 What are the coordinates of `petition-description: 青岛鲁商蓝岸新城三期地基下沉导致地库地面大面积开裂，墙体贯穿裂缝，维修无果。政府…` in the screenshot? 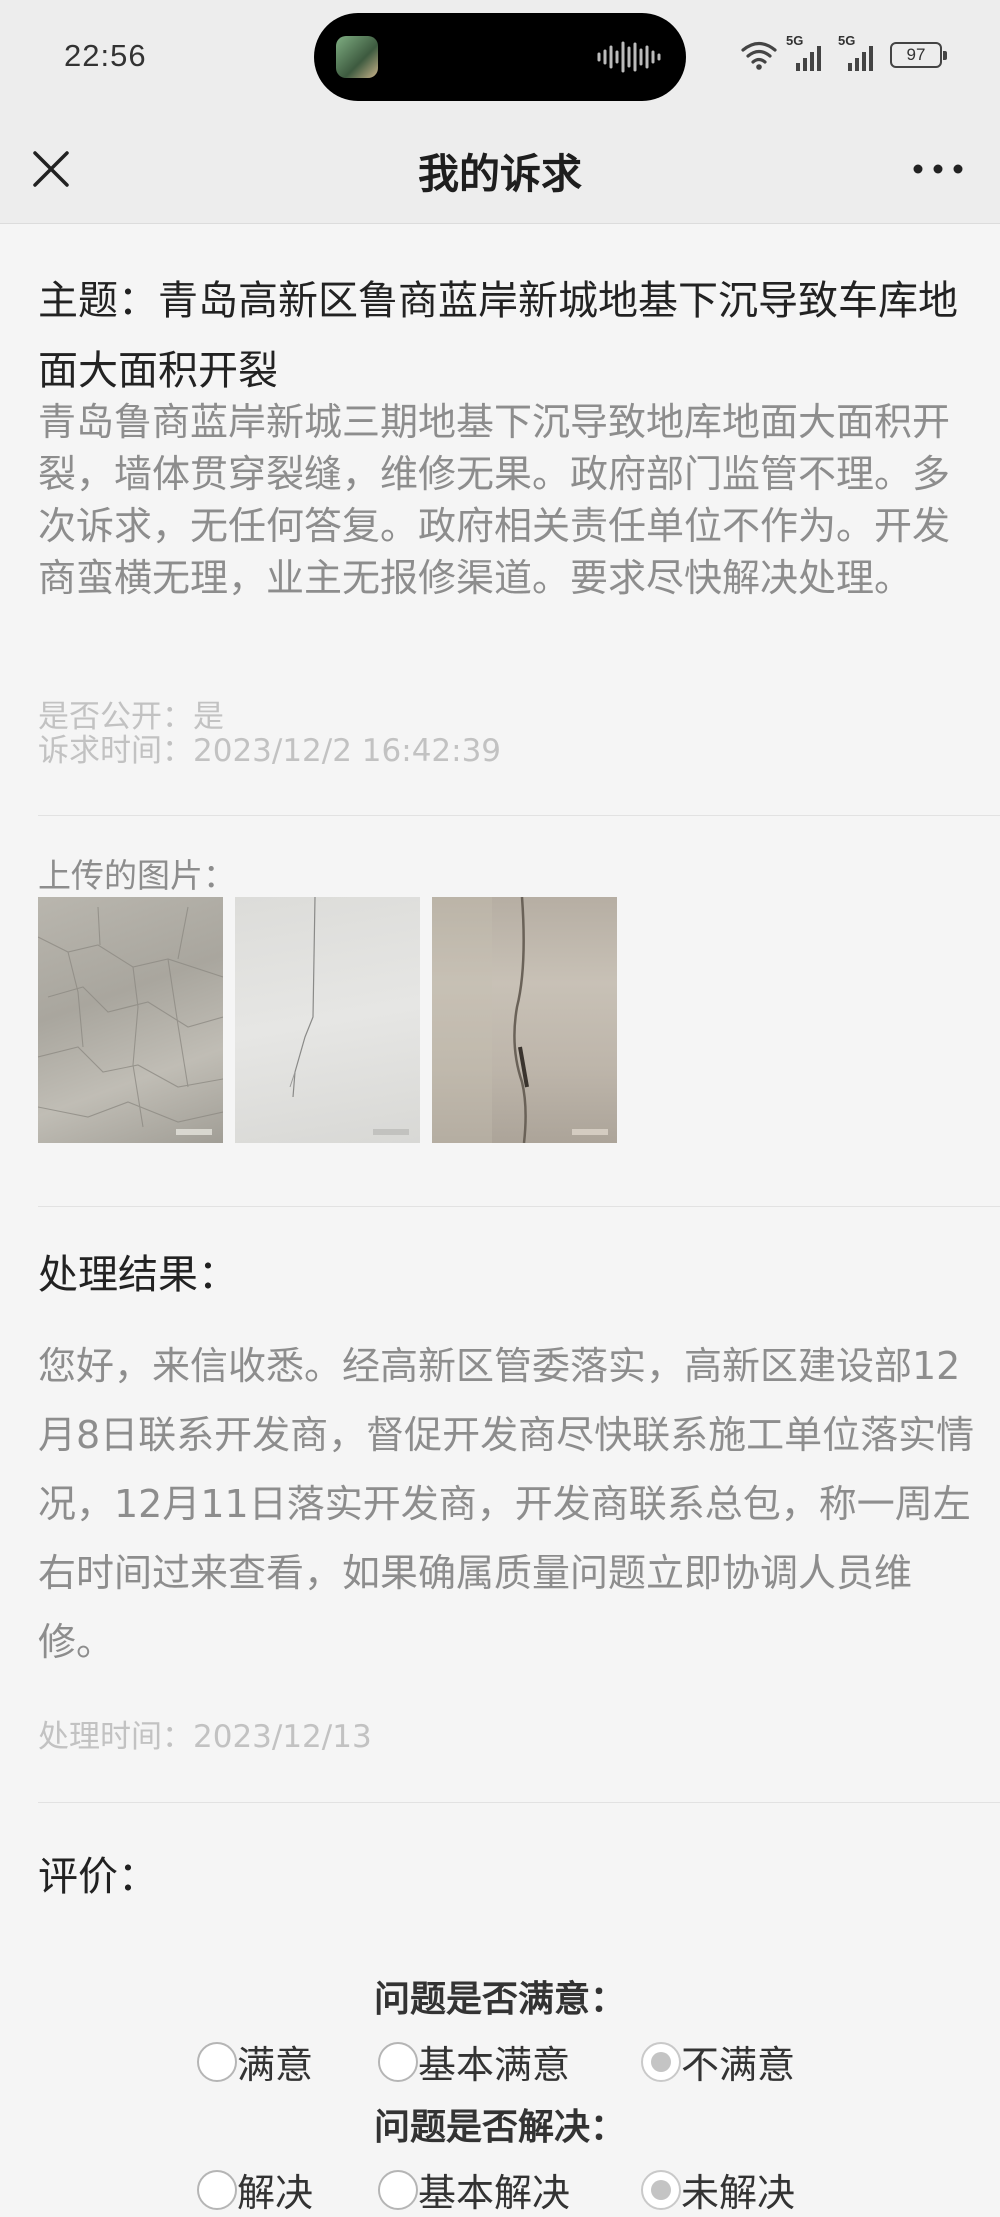 It's located at (494, 500).